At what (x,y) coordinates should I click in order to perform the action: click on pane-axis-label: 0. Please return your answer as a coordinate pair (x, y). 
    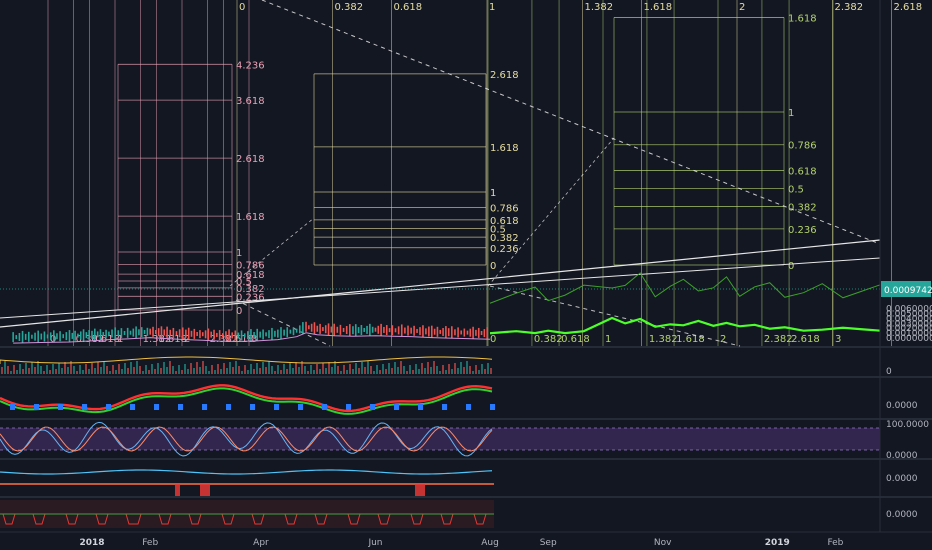
    Looking at the image, I should click on (889, 372).